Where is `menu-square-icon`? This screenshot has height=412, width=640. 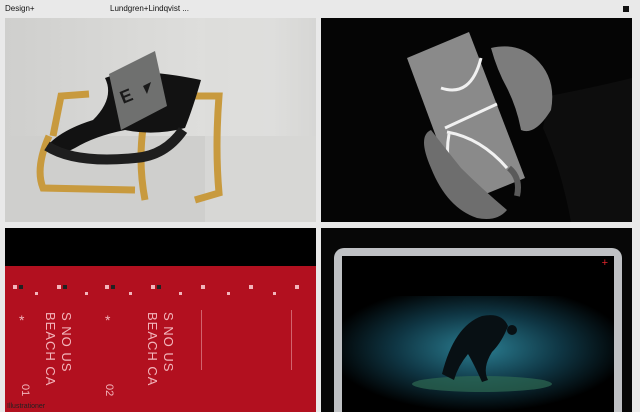 menu-square-icon is located at coordinates (626, 9).